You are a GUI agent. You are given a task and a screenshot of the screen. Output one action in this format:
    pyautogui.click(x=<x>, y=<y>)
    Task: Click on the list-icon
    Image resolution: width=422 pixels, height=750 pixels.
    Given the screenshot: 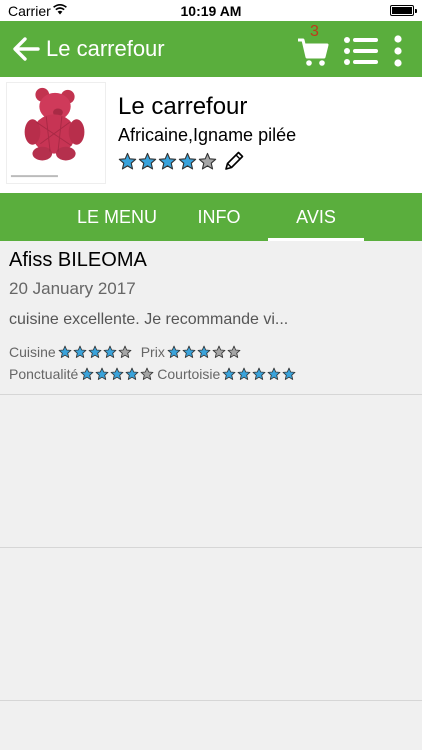 What is the action you would take?
    pyautogui.click(x=361, y=51)
    